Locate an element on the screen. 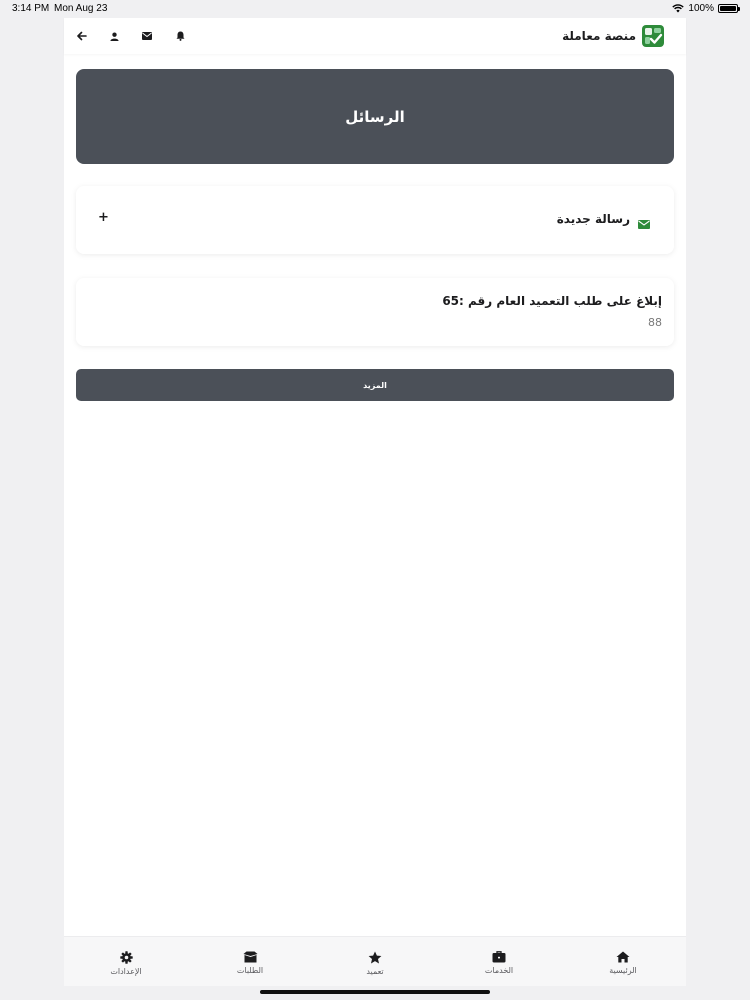 The height and width of the screenshot is (1000, 750). tab-assignment: تعميد is located at coordinates (375, 963).